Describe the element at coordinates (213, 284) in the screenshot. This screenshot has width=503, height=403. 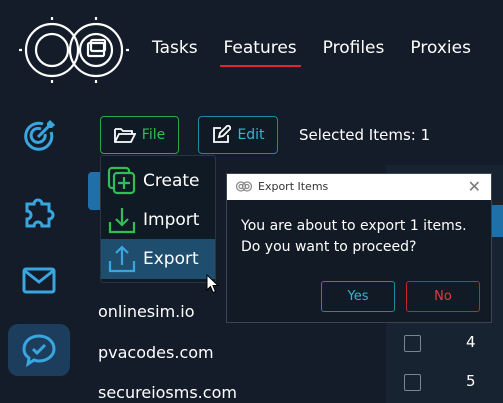
I see `mouse-cursor-icon` at that location.